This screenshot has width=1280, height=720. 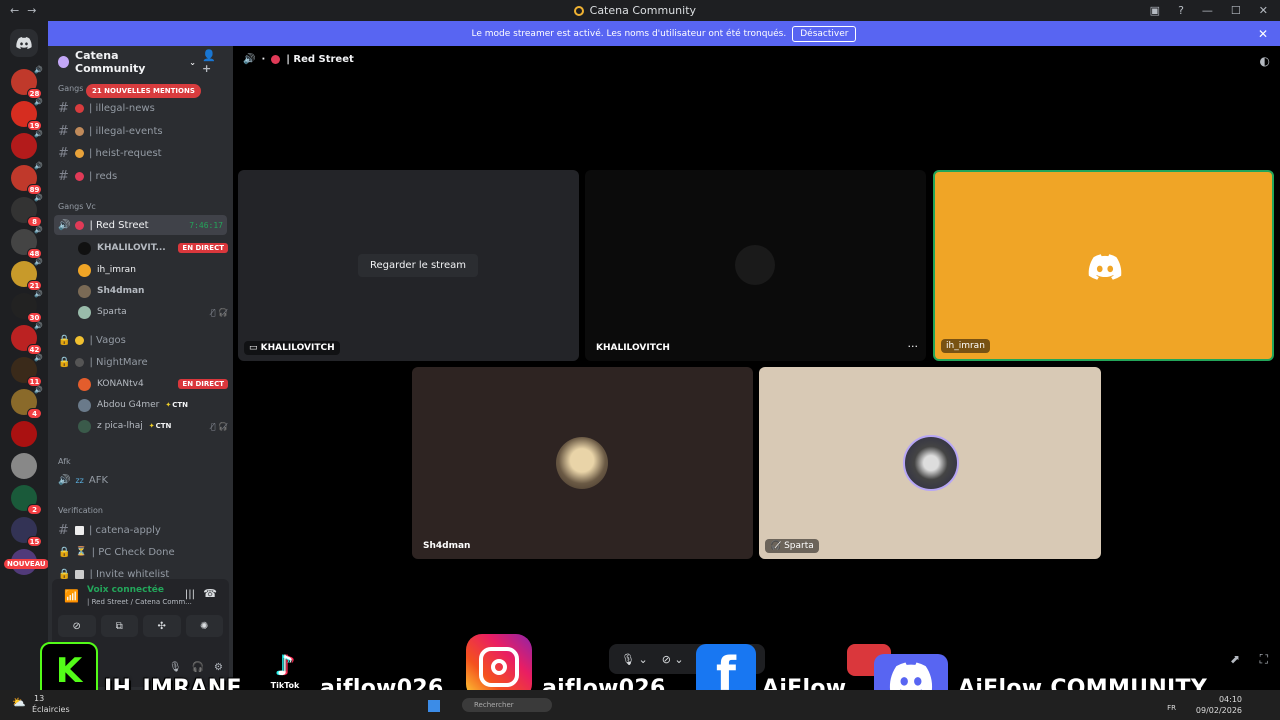 I want to click on member-zpica: z pica-lhaj CTN 🎙̸ 🎧̸, so click(x=153, y=426).